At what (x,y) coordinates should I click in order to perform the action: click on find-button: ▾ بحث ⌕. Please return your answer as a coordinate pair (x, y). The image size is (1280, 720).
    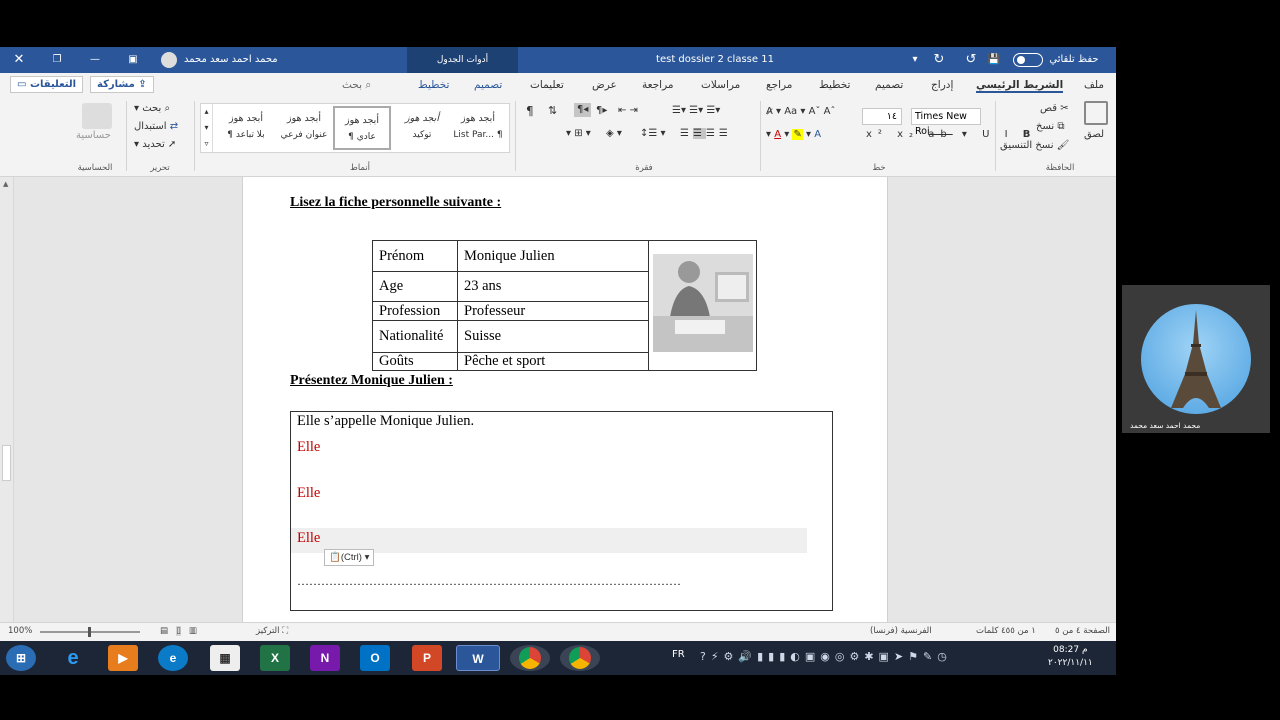
    Looking at the image, I should click on (152, 109).